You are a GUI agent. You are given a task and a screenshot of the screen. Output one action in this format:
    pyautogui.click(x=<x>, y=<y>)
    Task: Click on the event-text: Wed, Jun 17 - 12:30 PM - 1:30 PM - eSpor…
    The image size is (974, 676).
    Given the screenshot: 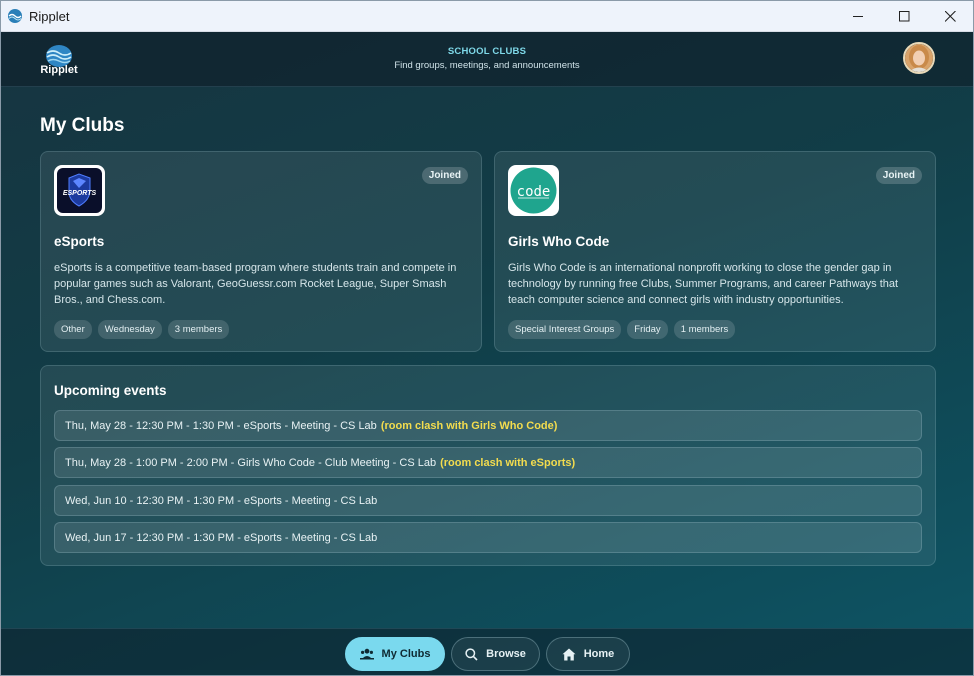 What is the action you would take?
    pyautogui.click(x=221, y=537)
    